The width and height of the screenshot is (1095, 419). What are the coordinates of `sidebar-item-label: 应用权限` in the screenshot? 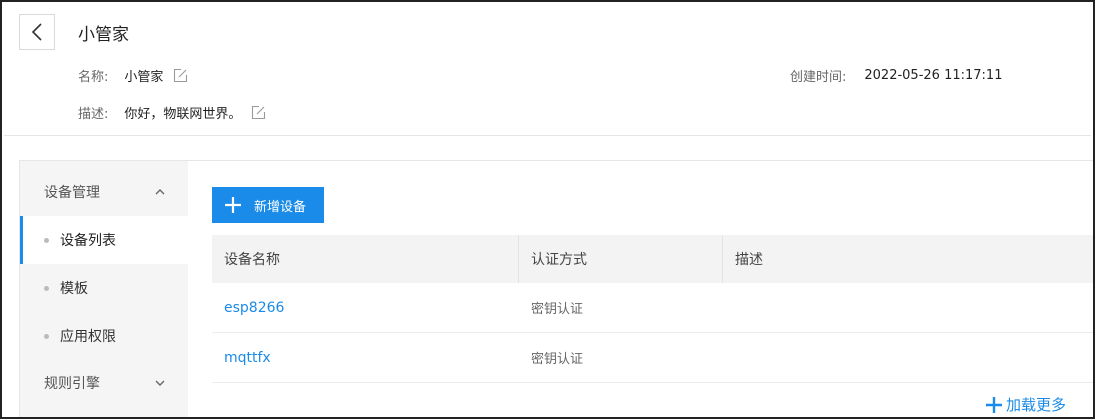 It's located at (88, 337).